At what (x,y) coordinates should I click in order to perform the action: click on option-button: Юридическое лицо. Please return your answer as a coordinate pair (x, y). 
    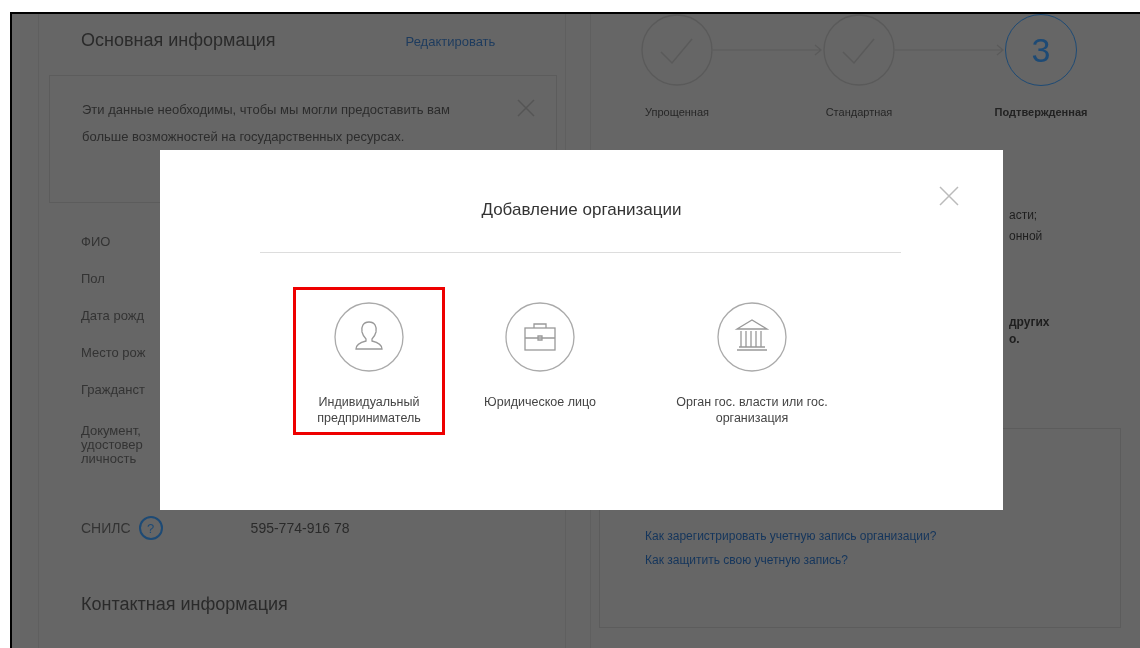
    Looking at the image, I should click on (540, 353).